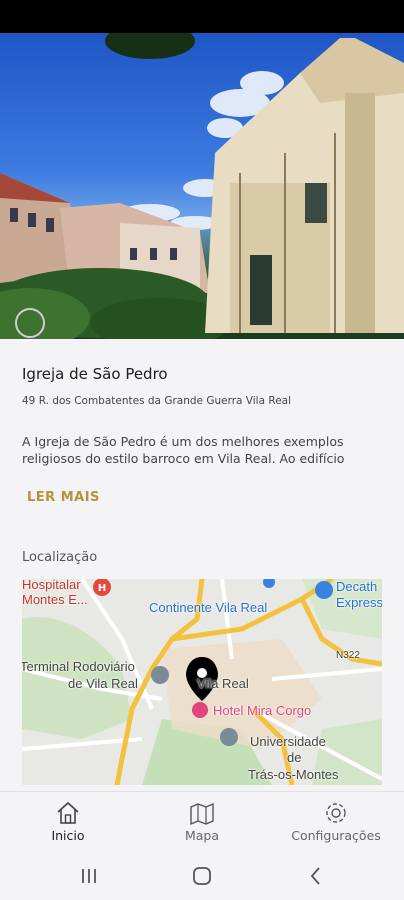 The width and height of the screenshot is (404, 900). What do you see at coordinates (68, 835) in the screenshot?
I see `nav-label-inicio: Inicio` at bounding box center [68, 835].